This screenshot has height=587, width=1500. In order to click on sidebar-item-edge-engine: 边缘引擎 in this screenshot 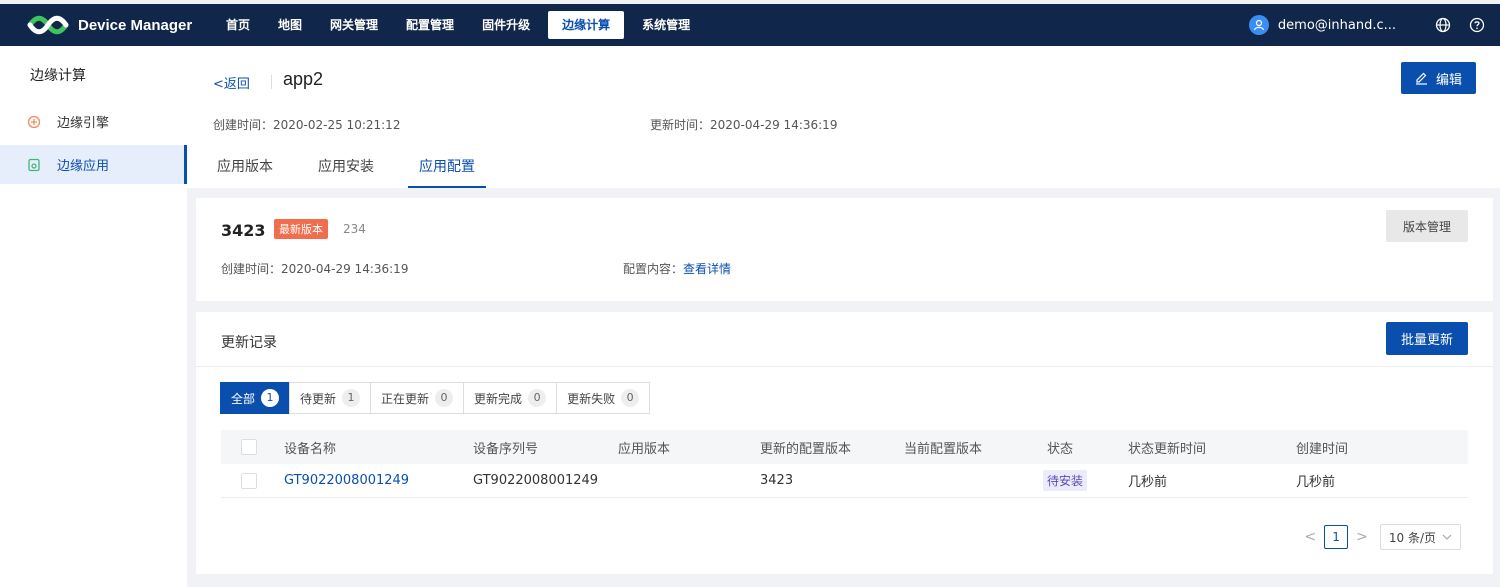, I will do `click(93, 121)`.